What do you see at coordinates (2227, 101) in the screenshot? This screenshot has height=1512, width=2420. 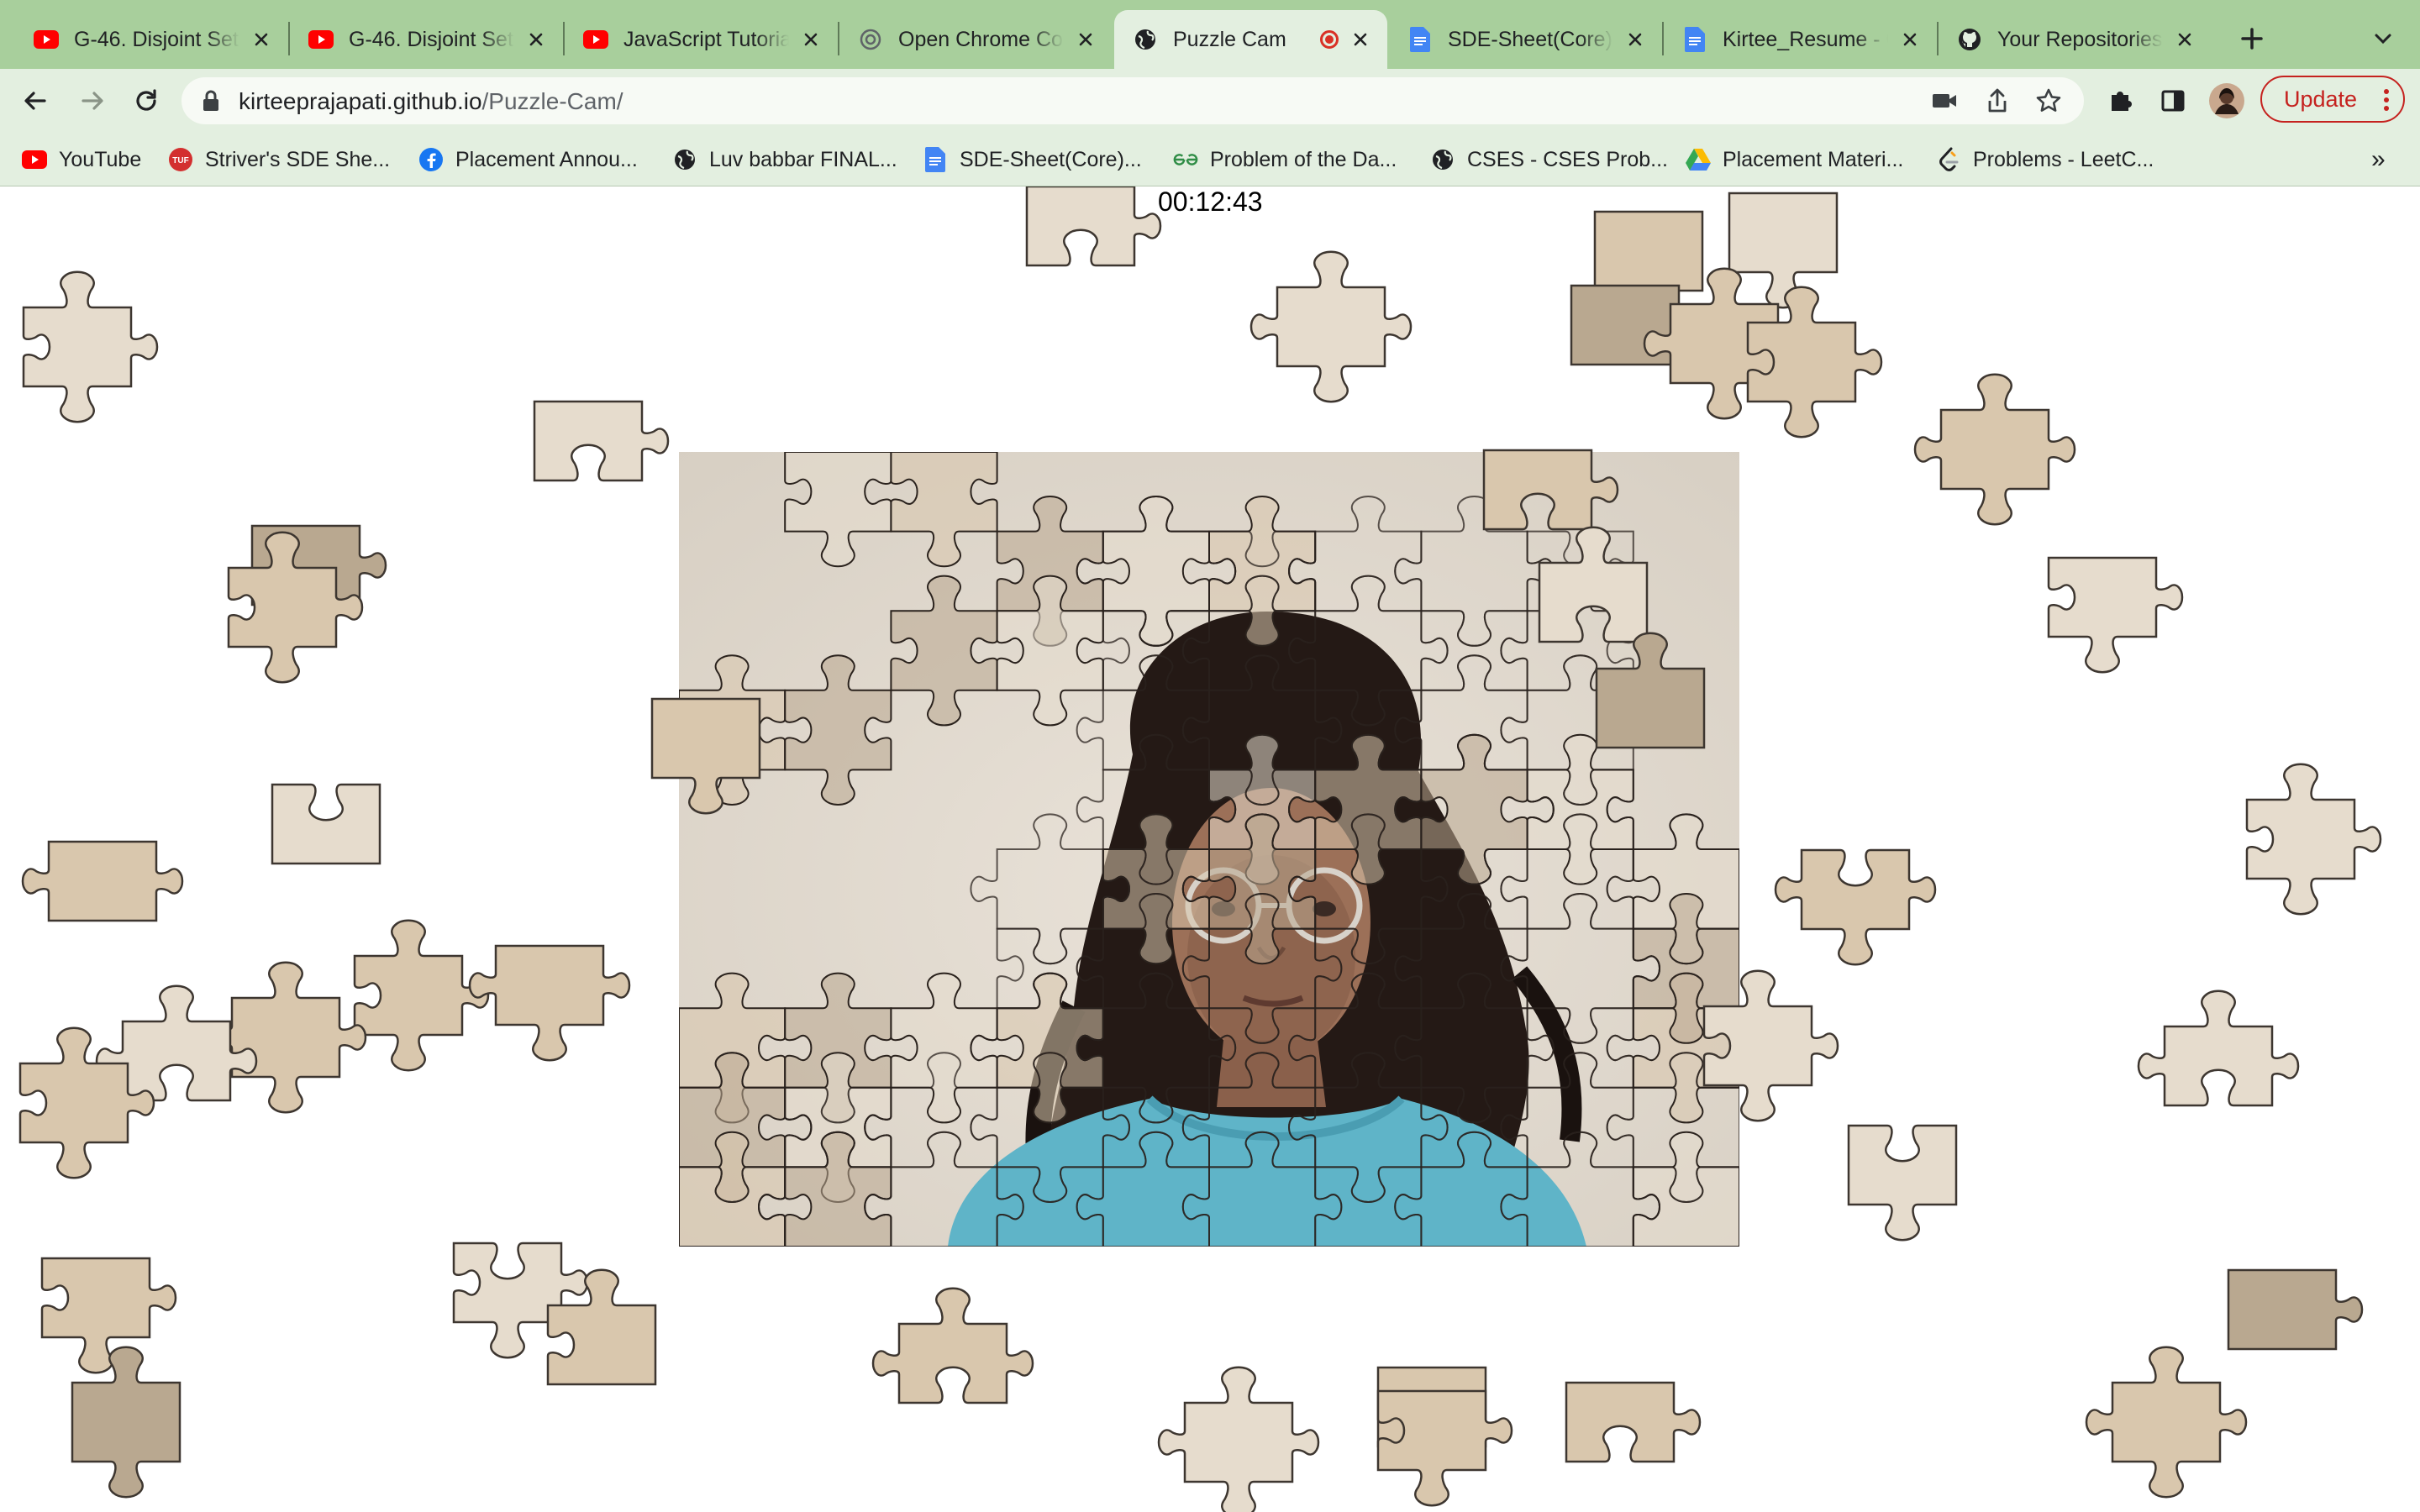 I see `profile-button` at bounding box center [2227, 101].